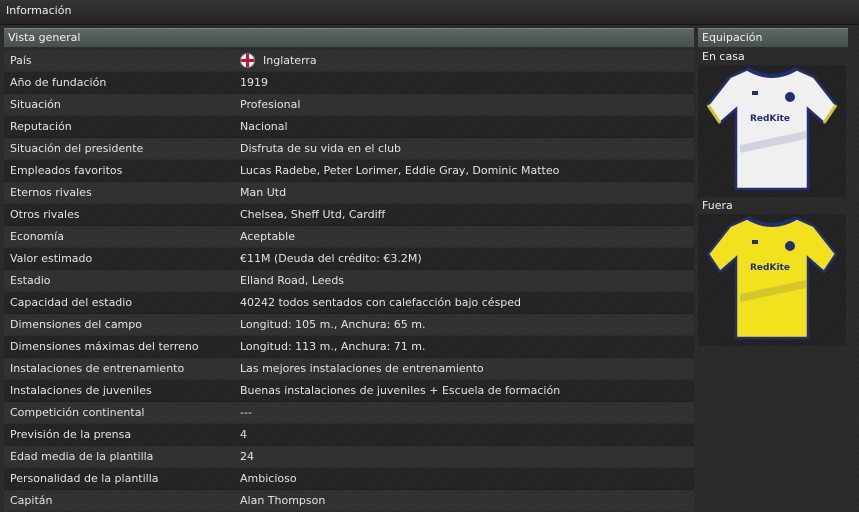  Describe the element at coordinates (349, 457) in the screenshot. I see `info-row-average-age: Edad media de la plantilla 24` at that location.